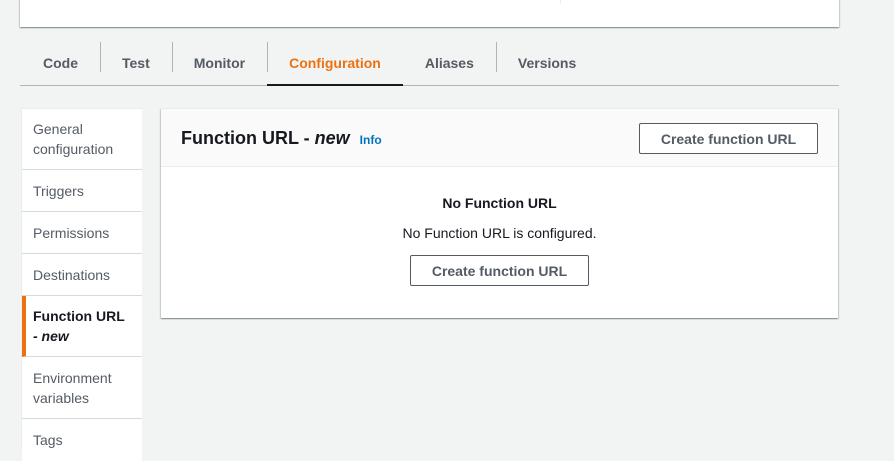 The height and width of the screenshot is (461, 894). I want to click on sidebar-item-destinations: Destinations, so click(82, 275).